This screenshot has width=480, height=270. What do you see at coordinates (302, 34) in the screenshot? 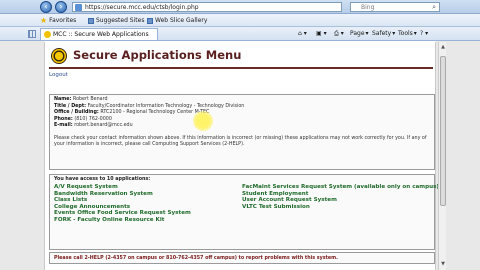
I see `home-button: ⌂ ▾` at bounding box center [302, 34].